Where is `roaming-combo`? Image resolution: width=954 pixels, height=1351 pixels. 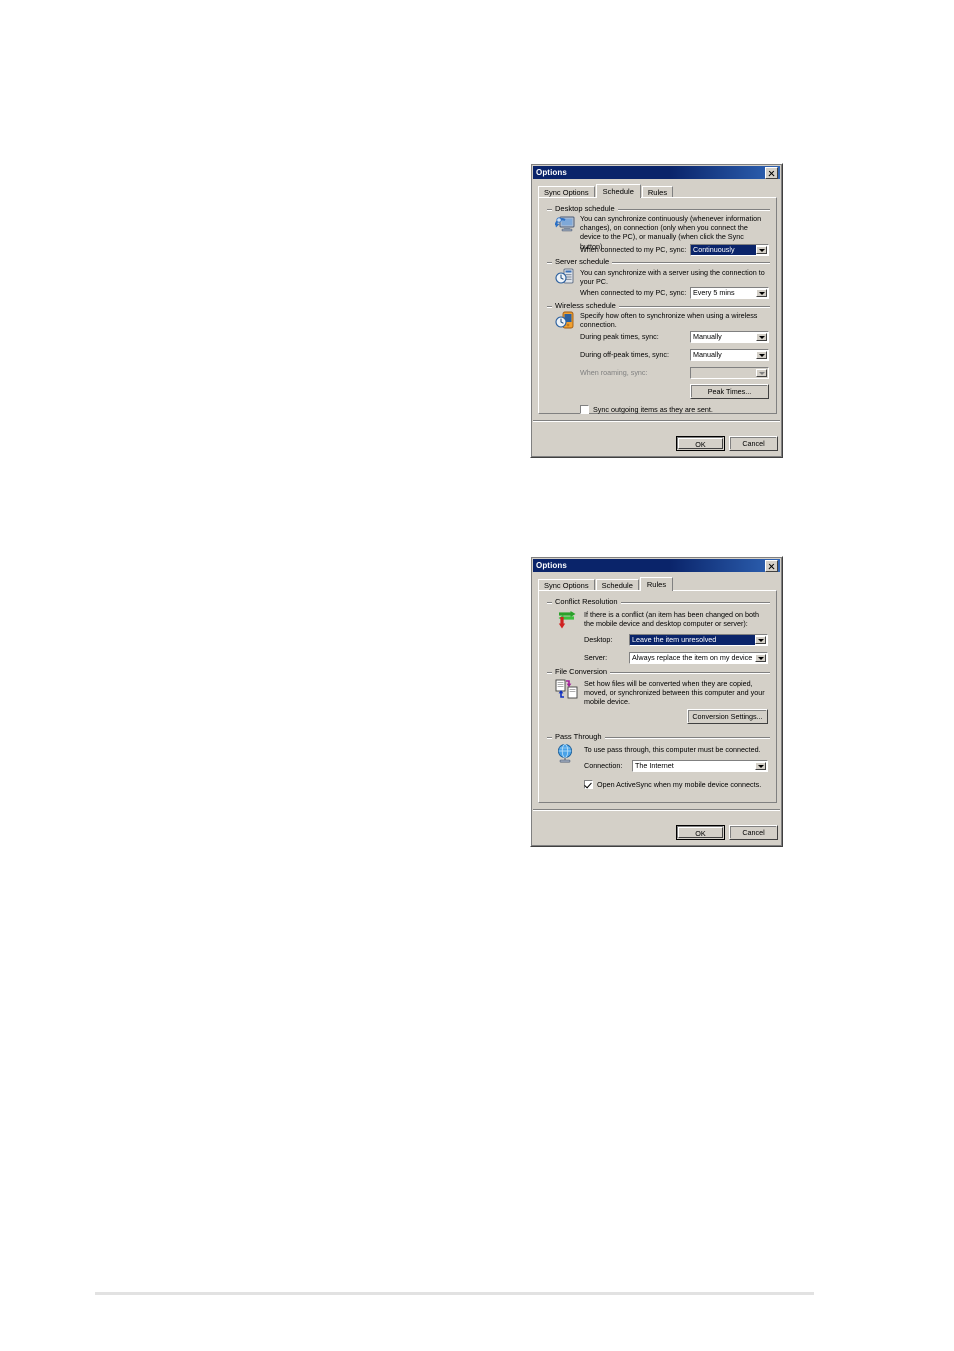 roaming-combo is located at coordinates (729, 373).